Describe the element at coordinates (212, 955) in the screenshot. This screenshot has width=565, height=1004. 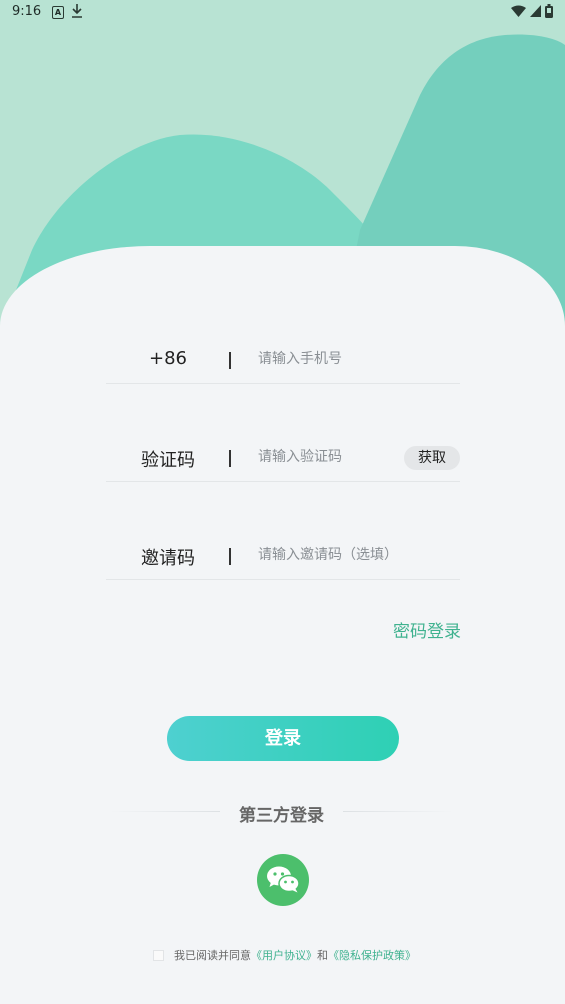
I see `agreement-prefix: 我已阅读并同意` at that location.